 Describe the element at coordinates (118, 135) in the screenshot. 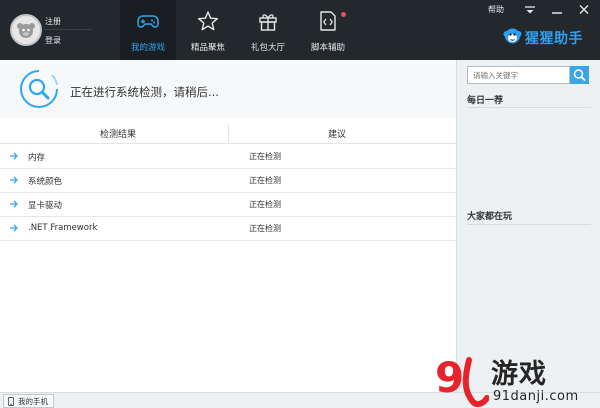

I see `column-header-result: 检测结果` at that location.